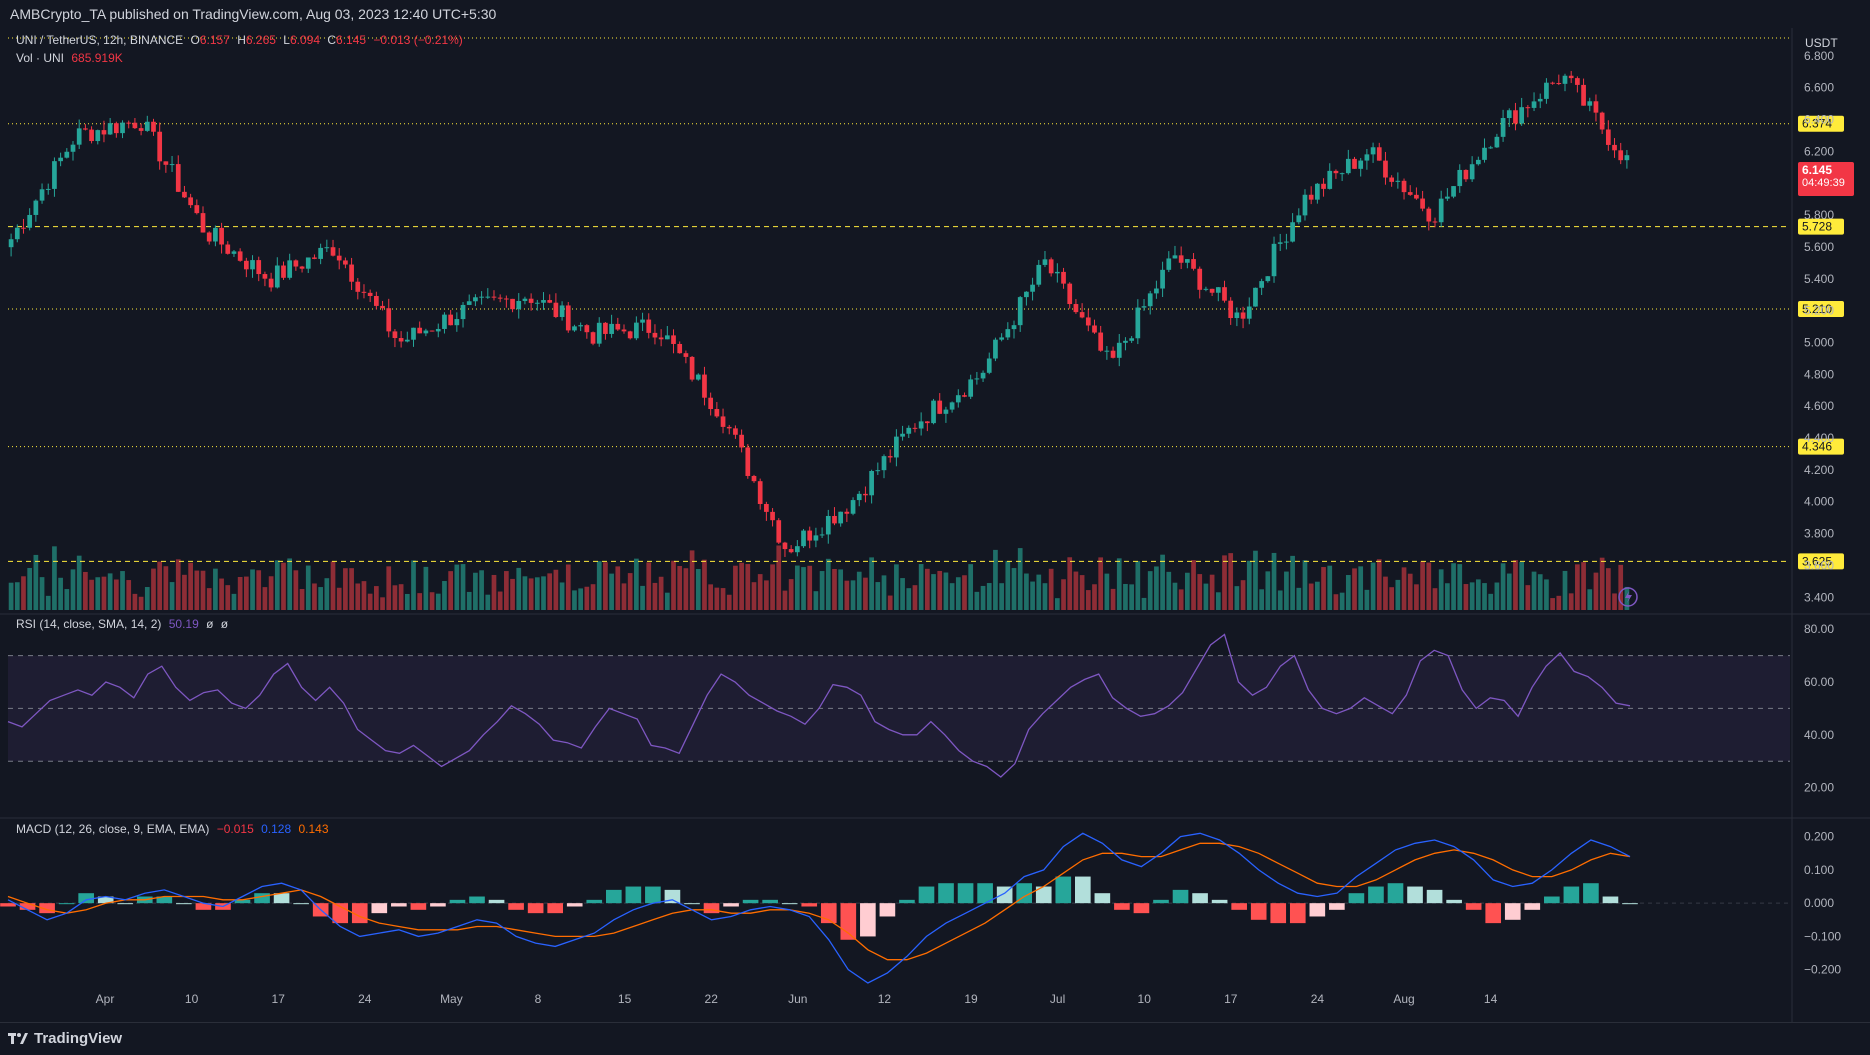  I want to click on tradingview-logo: TradingView, so click(65, 1038).